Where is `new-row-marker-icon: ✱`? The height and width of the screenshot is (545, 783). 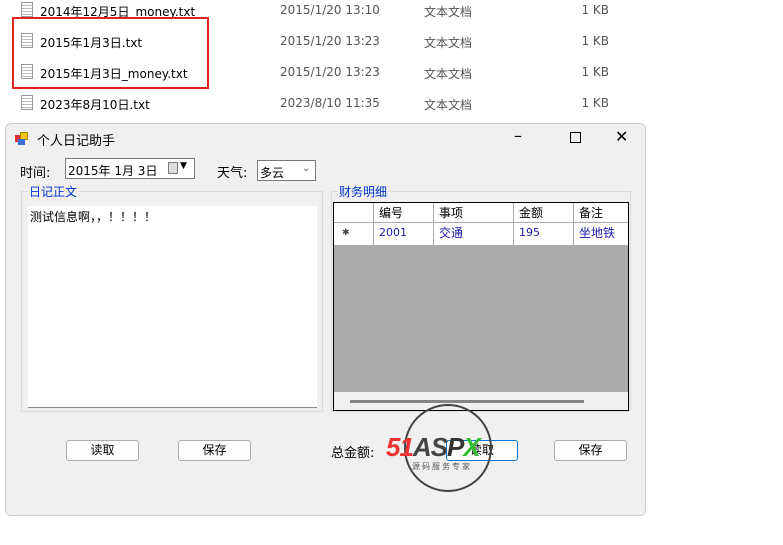 new-row-marker-icon: ✱ is located at coordinates (354, 234).